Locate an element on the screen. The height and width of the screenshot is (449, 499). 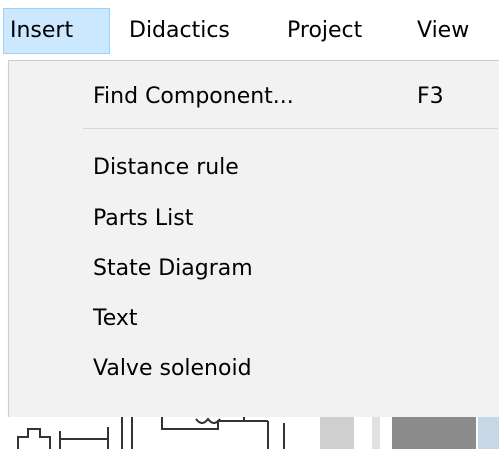
menu-item-find-component: Find Component... F3 is located at coordinates (253, 97).